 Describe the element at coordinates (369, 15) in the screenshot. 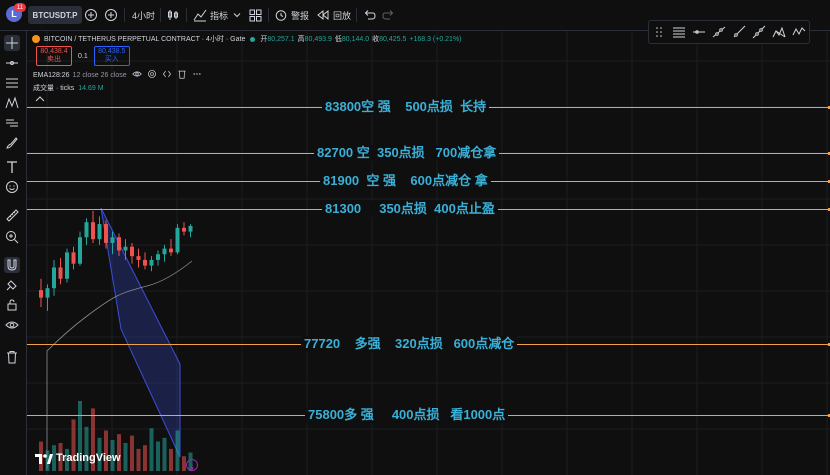

I see `undo-icon` at that location.